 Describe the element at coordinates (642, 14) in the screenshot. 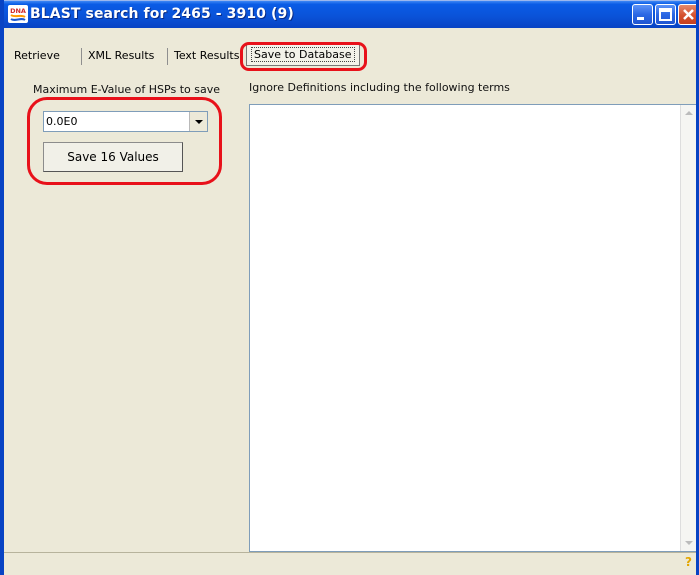

I see `minimize-button` at that location.